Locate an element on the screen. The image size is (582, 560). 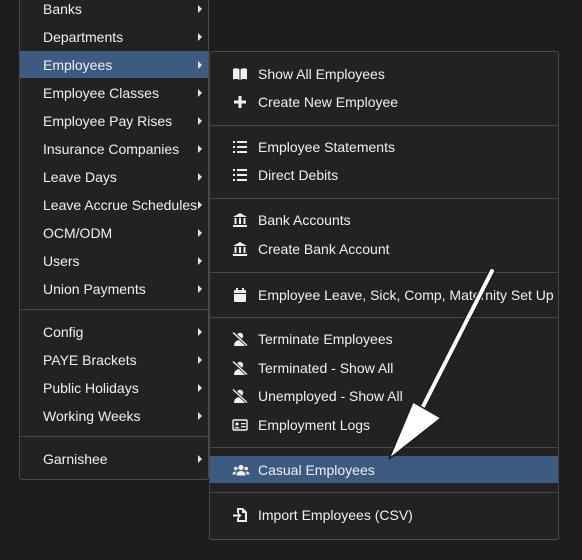
menu-item-label: Employees is located at coordinates (78, 64).